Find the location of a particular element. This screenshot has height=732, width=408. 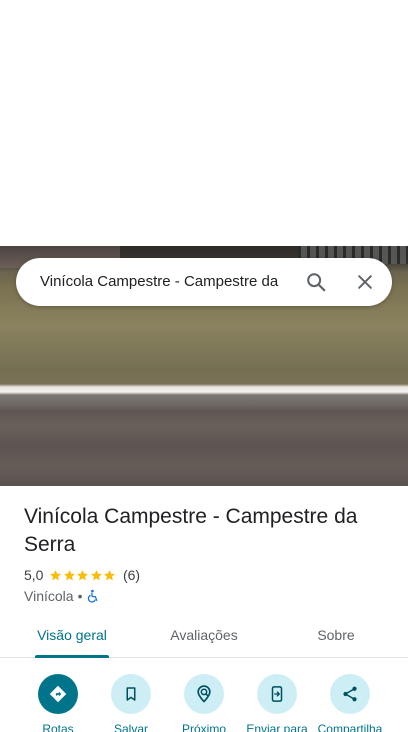

search-bar: Vinícola Campestre - Campestre da is located at coordinates (204, 282).